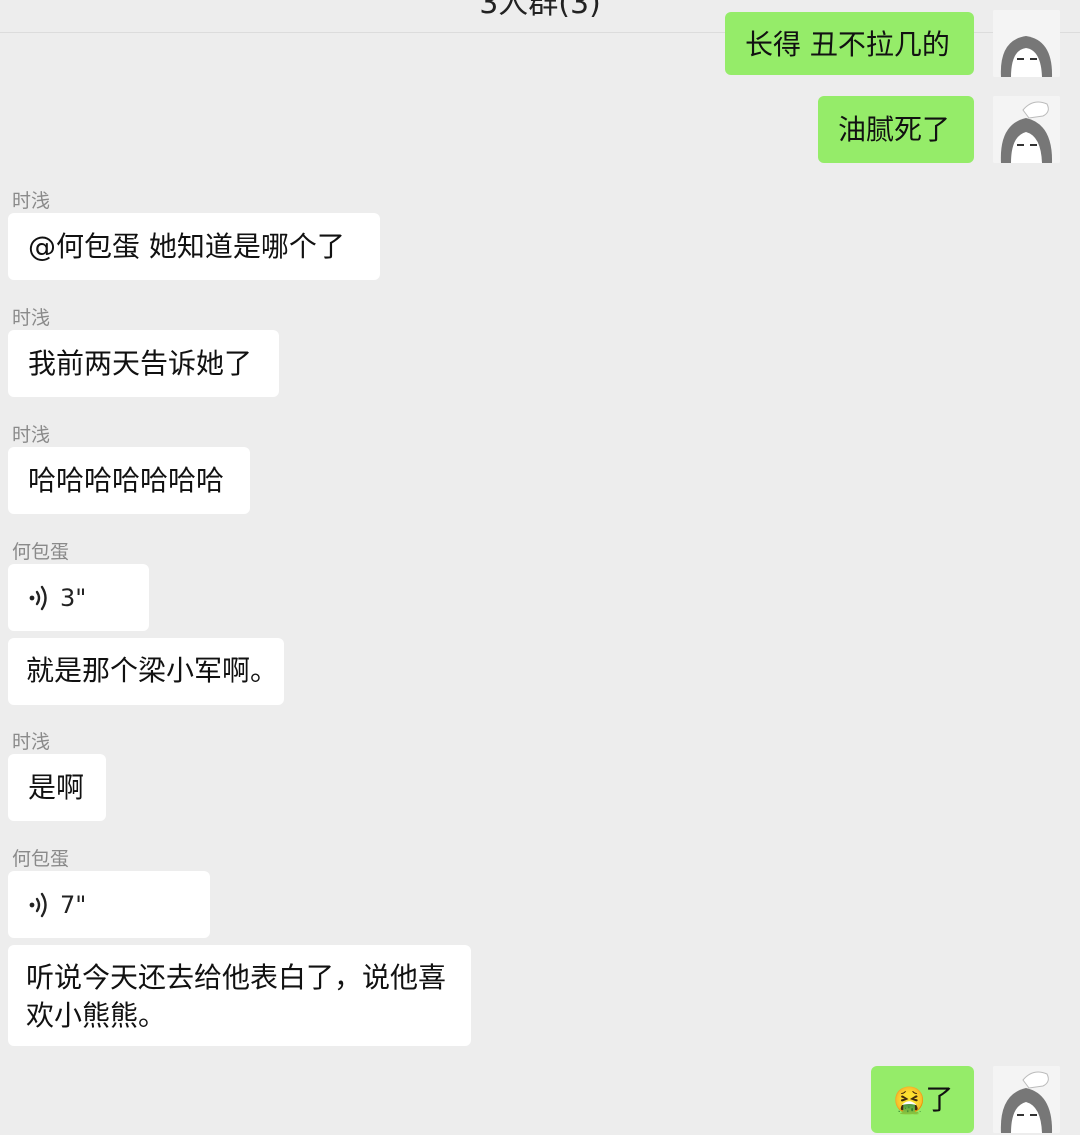  Describe the element at coordinates (109, 904) in the screenshot. I see `voice-message-bubble: 7"` at that location.